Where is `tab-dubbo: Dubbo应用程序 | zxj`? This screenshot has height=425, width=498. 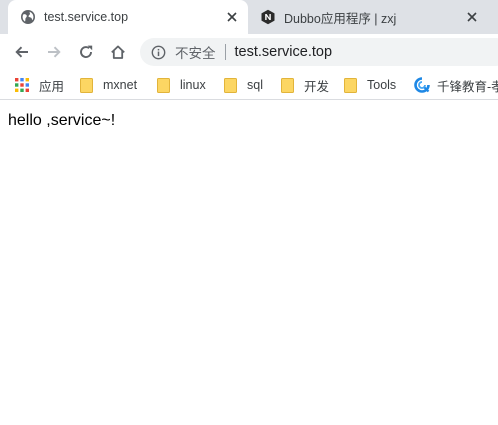 tab-dubbo: Dubbo应用程序 | zxj is located at coordinates (368, 17).